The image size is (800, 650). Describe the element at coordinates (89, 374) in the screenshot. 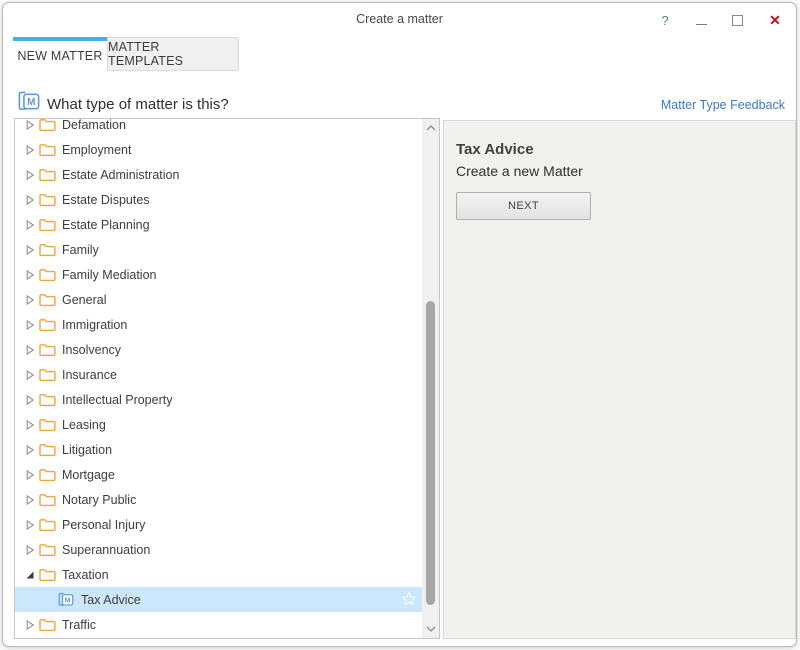

I see `tree-item-label: Insurance` at that location.